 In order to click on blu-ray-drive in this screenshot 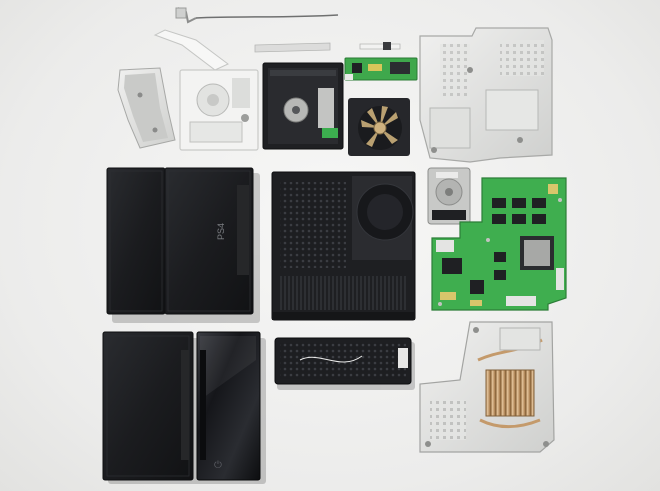, I will do `click(303, 106)`.